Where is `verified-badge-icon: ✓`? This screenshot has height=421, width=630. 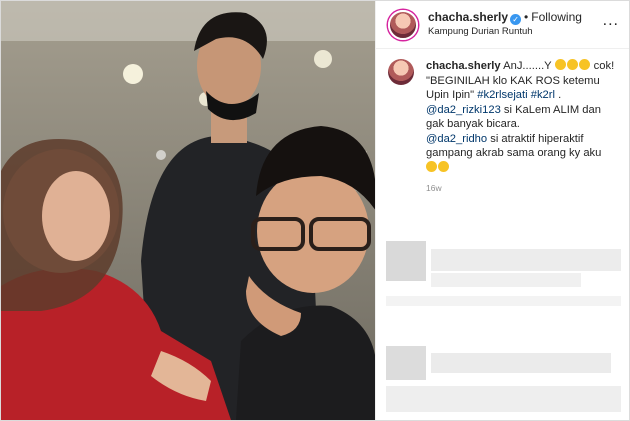 verified-badge-icon: ✓ is located at coordinates (516, 19).